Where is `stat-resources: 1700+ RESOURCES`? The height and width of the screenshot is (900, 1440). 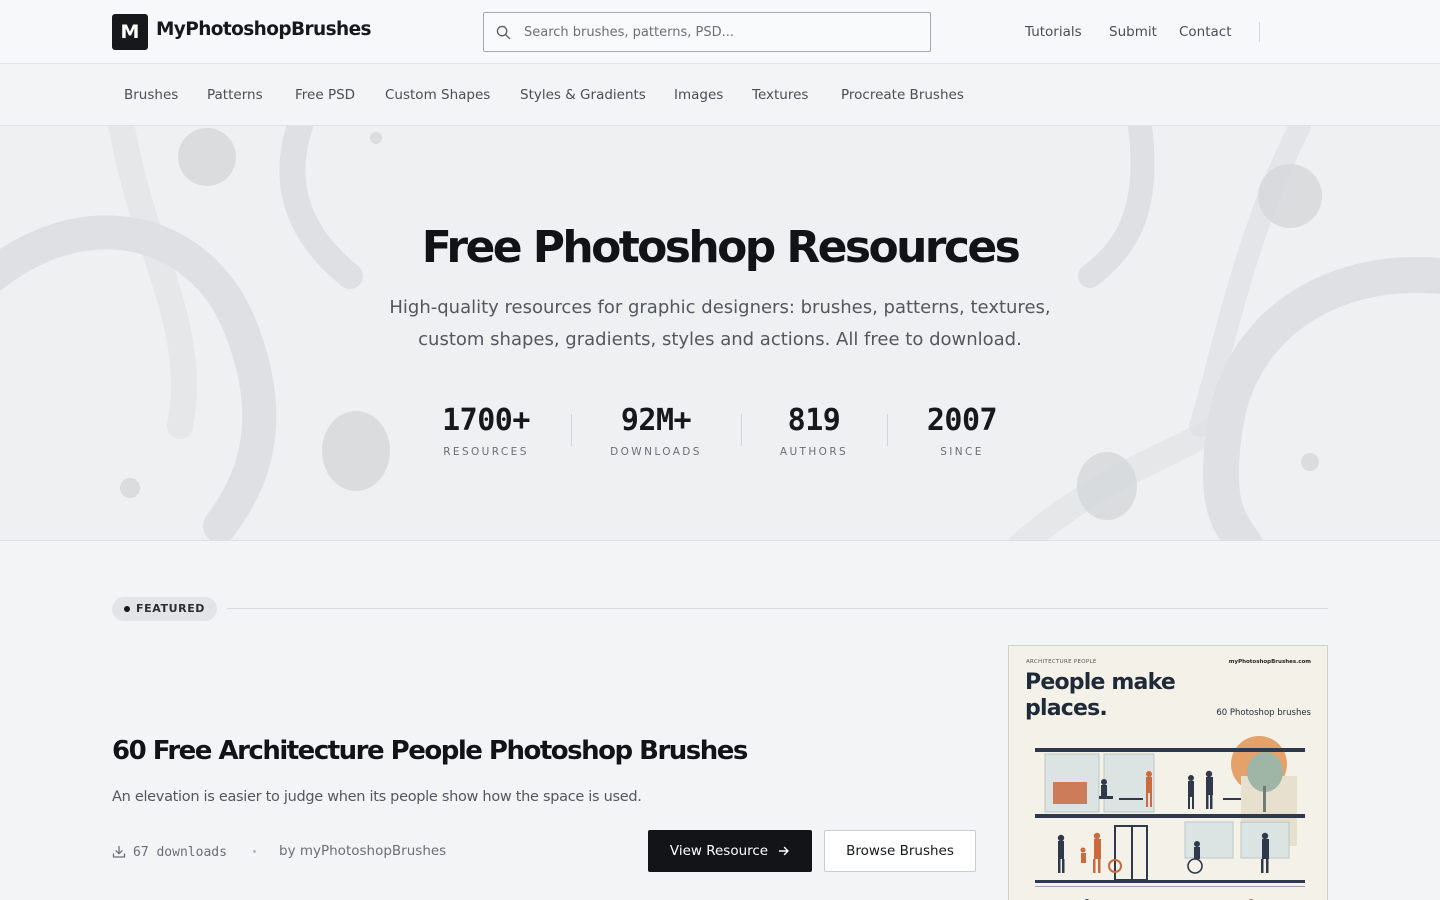 stat-resources: 1700+ RESOURCES is located at coordinates (486, 430).